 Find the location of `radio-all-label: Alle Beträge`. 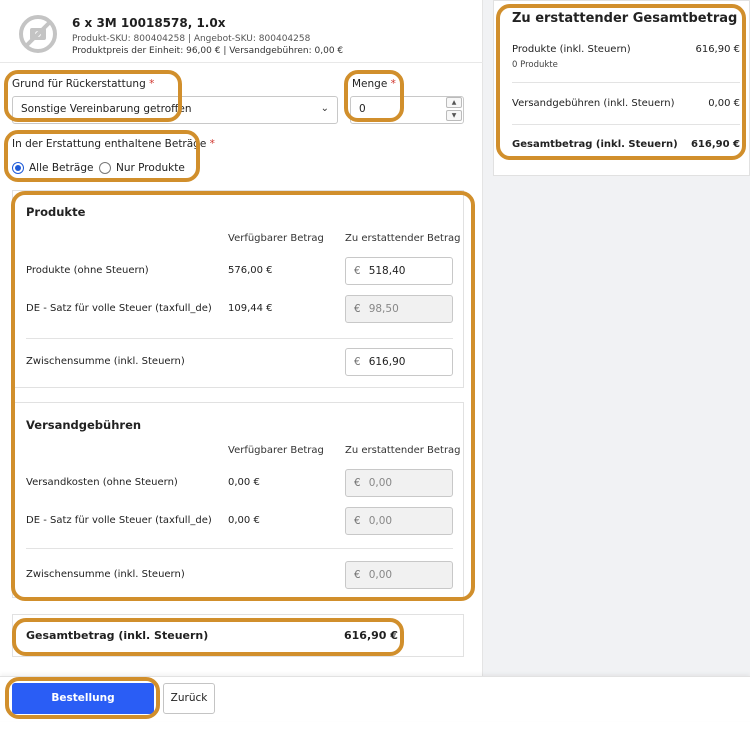

radio-all-label: Alle Beträge is located at coordinates (61, 168).